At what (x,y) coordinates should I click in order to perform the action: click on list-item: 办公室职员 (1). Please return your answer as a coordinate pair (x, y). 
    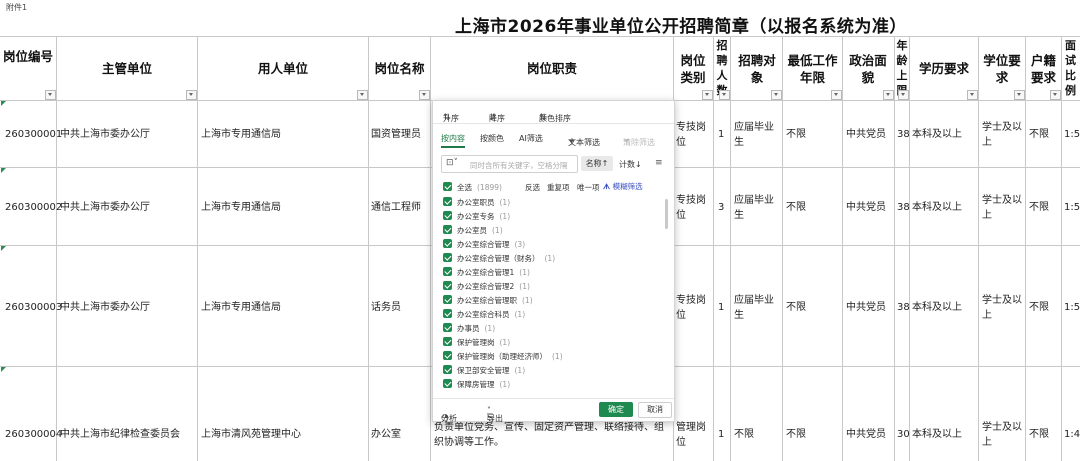
    Looking at the image, I should click on (553, 202).